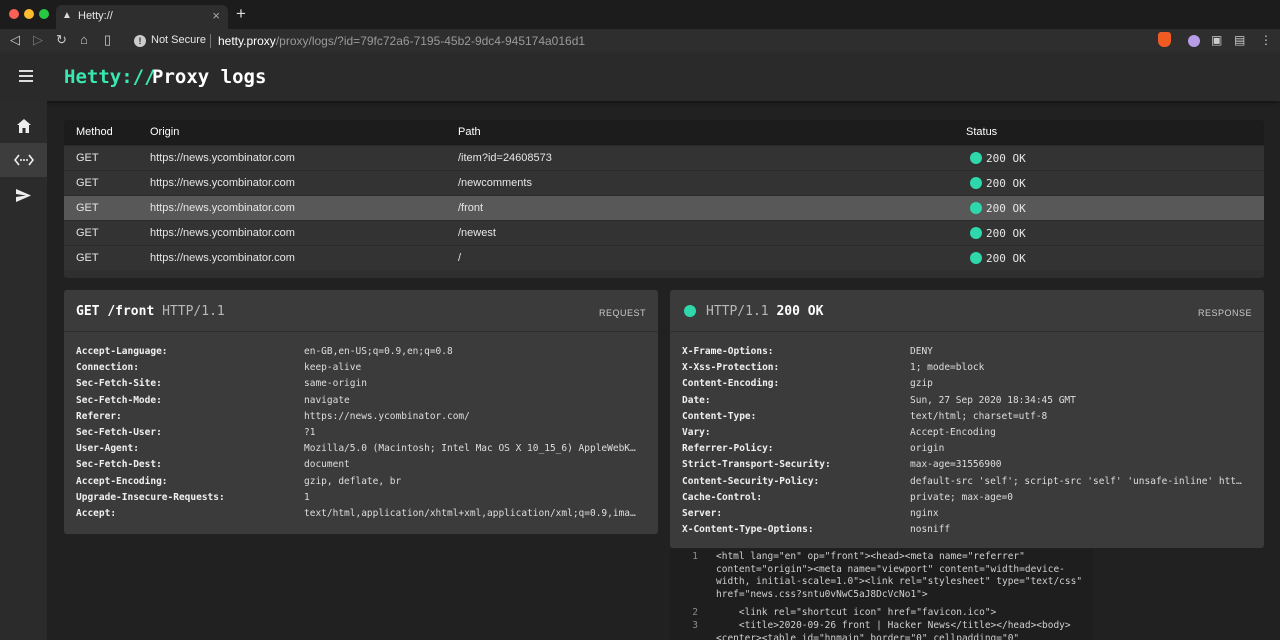  I want to click on header-row: X-Frame-Options: DENY, so click(962, 354).